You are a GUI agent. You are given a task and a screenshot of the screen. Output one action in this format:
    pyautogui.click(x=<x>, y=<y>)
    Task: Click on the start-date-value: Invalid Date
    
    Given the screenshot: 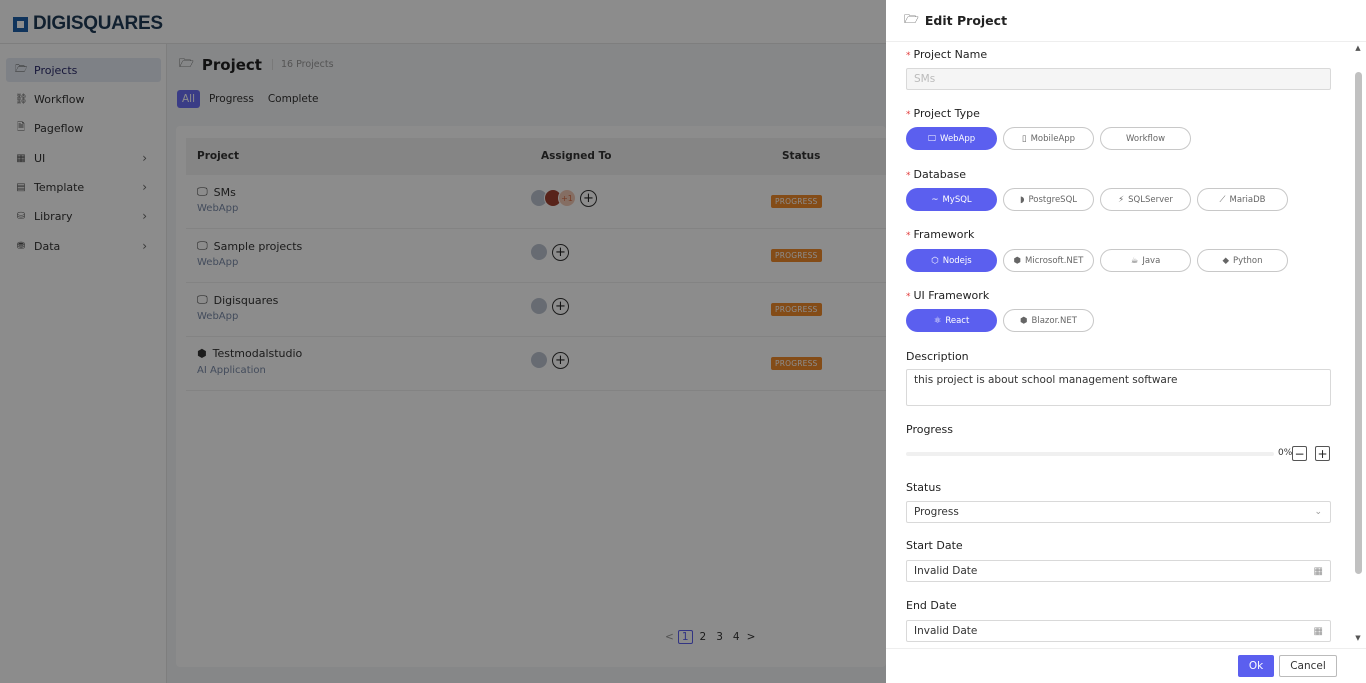 What is the action you would take?
    pyautogui.click(x=946, y=571)
    